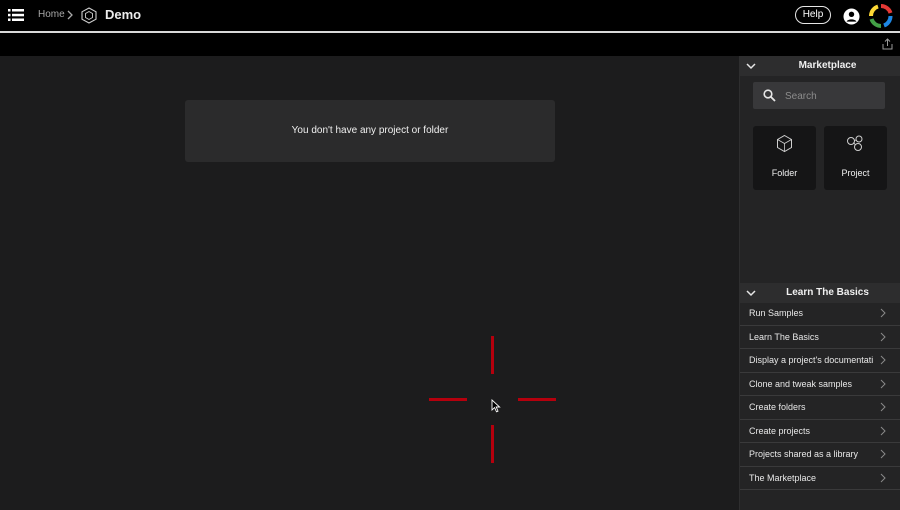 The image size is (900, 510). I want to click on project-tile: Project, so click(855, 158).